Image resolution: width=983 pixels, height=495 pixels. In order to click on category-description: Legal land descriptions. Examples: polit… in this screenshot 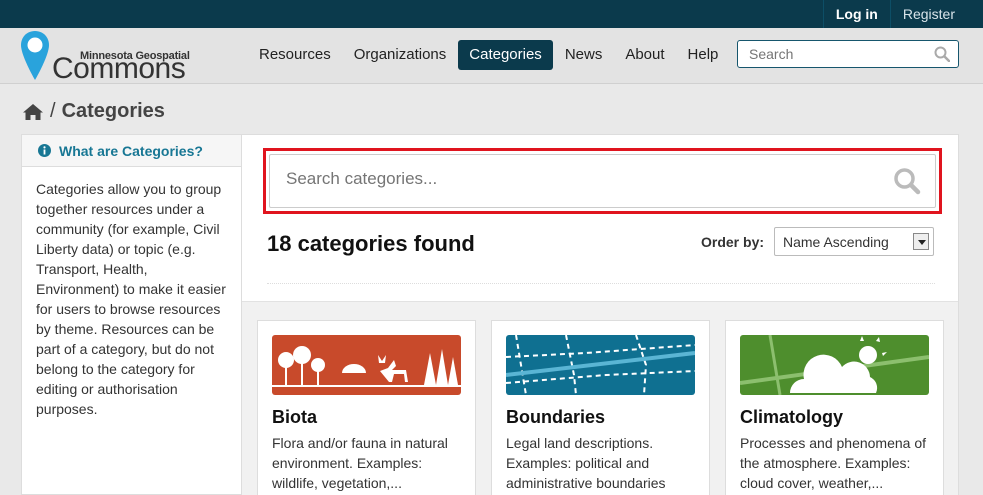, I will do `click(586, 463)`.